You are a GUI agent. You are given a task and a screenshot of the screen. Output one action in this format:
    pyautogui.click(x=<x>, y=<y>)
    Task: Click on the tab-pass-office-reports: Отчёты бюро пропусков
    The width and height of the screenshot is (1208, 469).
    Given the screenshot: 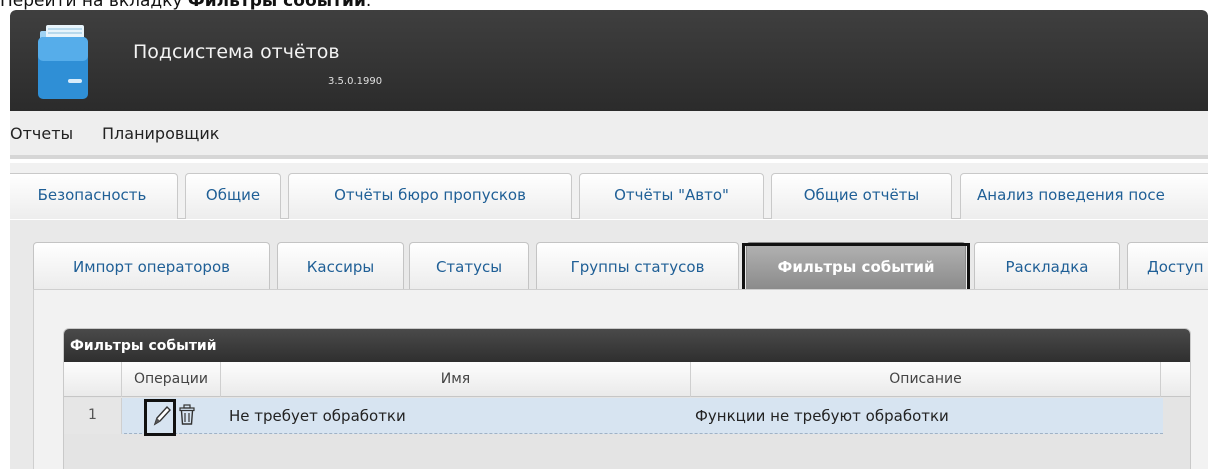 What is the action you would take?
    pyautogui.click(x=430, y=196)
    